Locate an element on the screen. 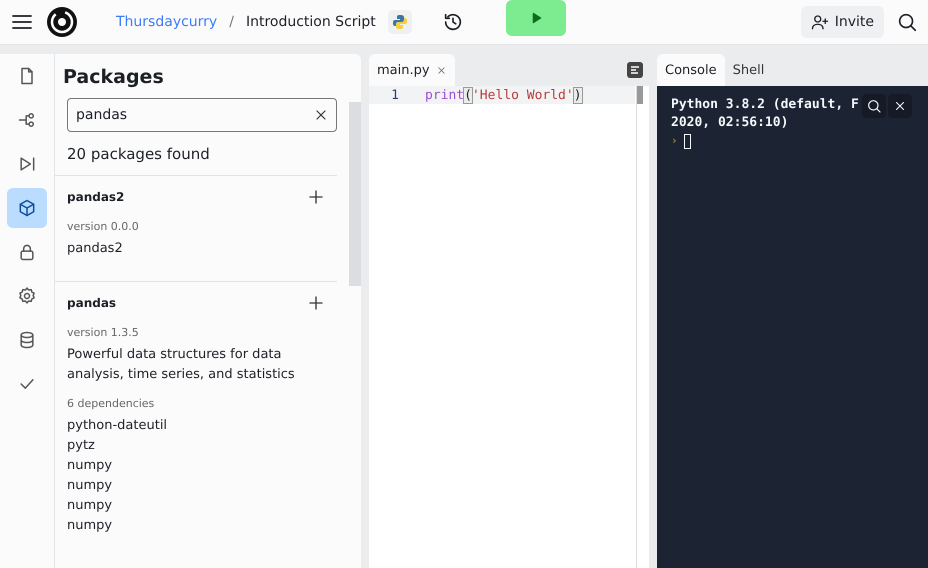  repl-title: Introduction Script is located at coordinates (311, 22).